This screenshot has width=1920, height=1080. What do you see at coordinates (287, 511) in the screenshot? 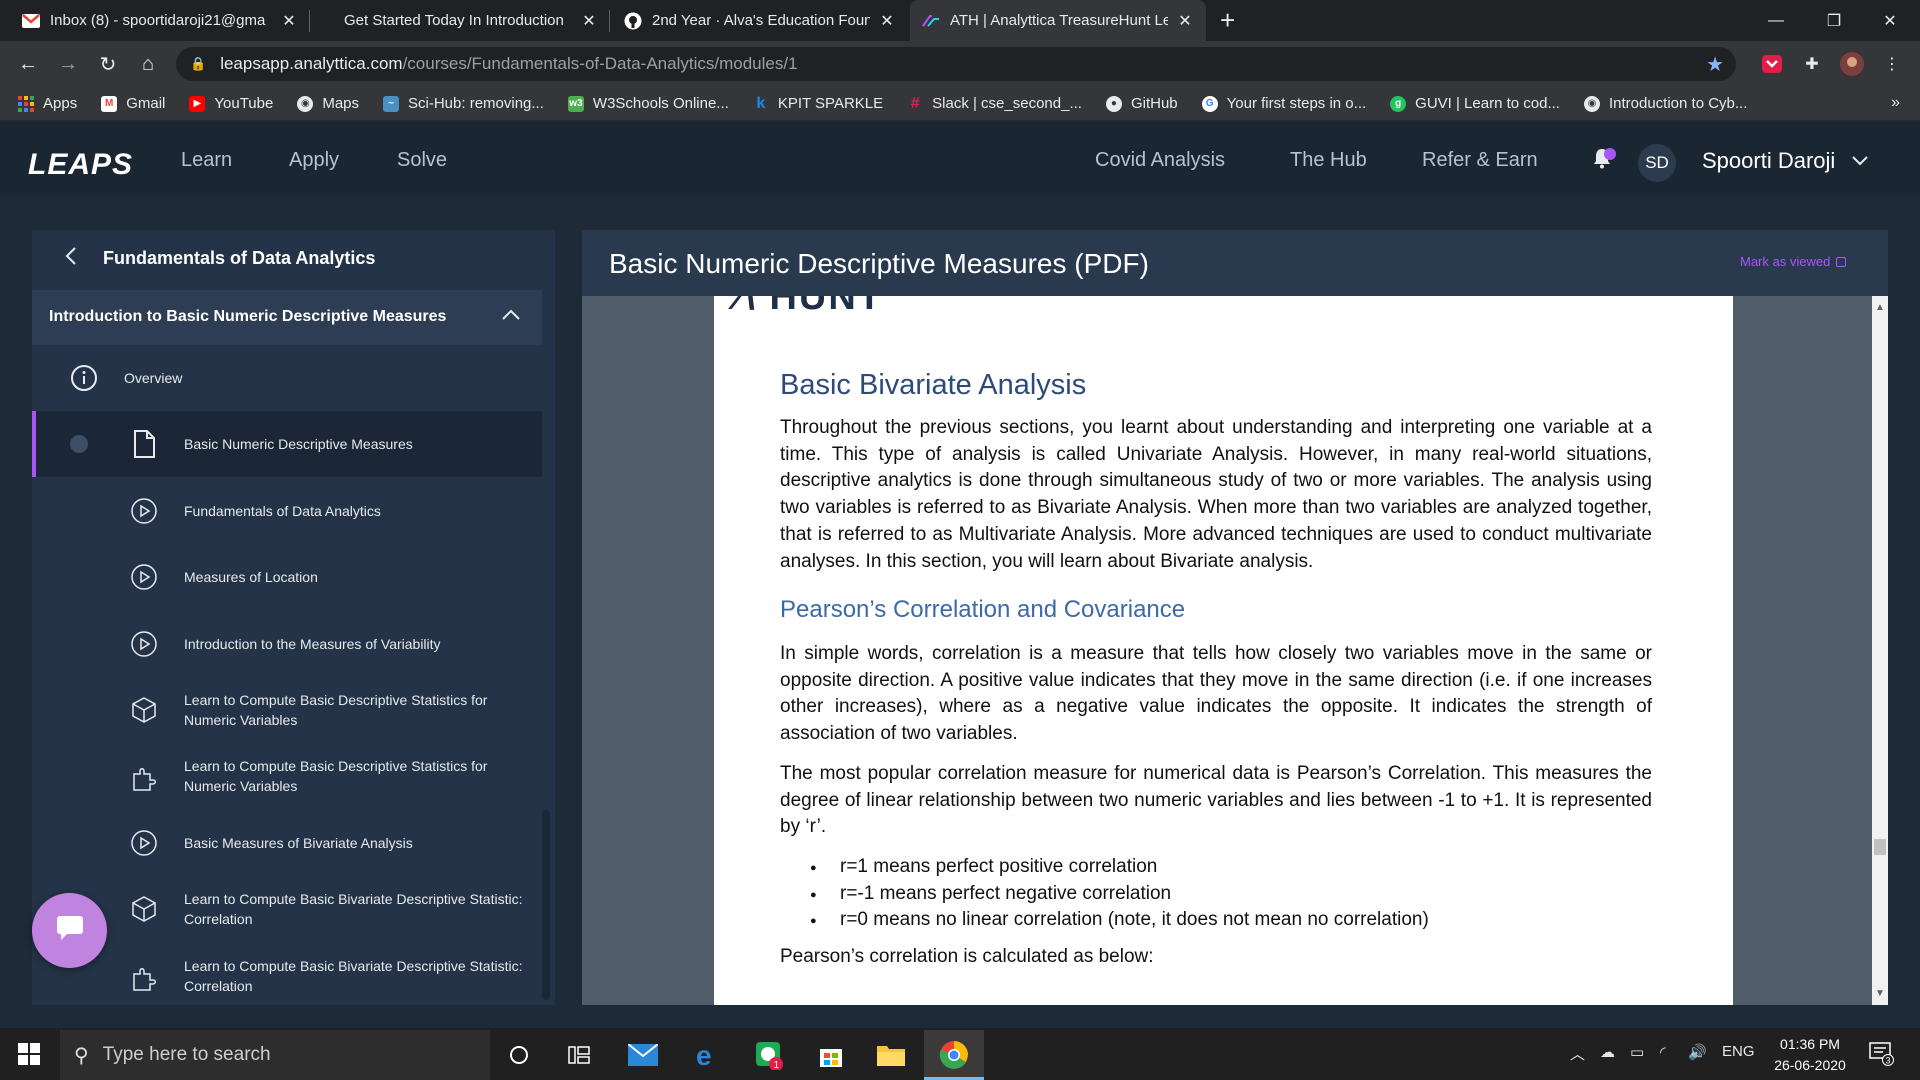
I see `sidebar-item-fundamentals: Fundamentals of Data Analytics` at bounding box center [287, 511].